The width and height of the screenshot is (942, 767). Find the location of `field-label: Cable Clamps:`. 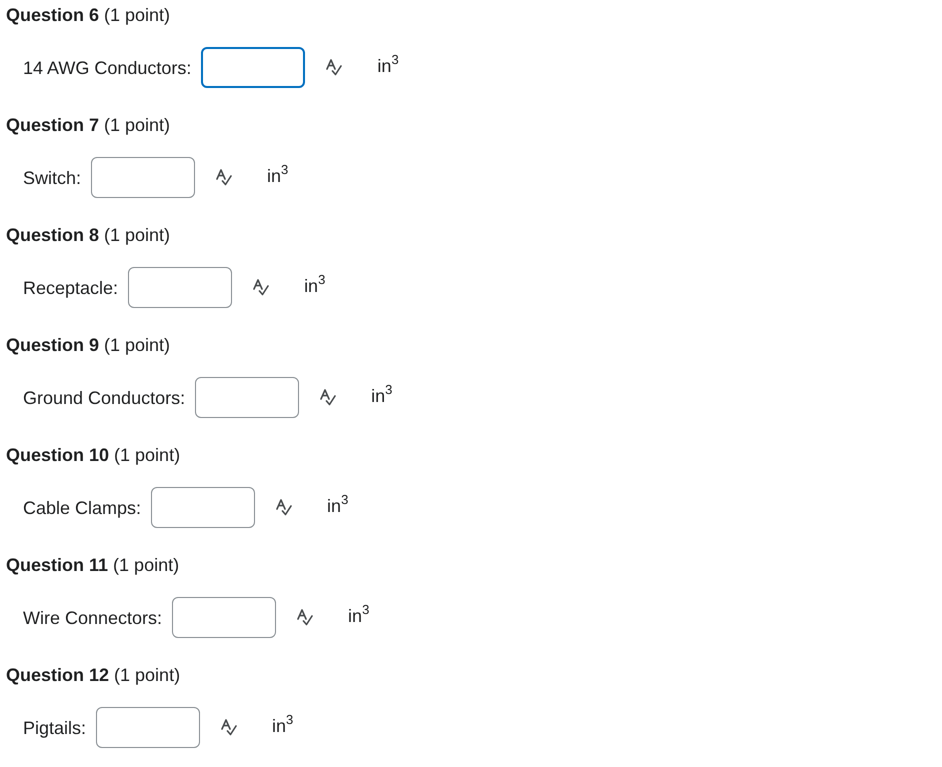

field-label: Cable Clamps: is located at coordinates (82, 507).